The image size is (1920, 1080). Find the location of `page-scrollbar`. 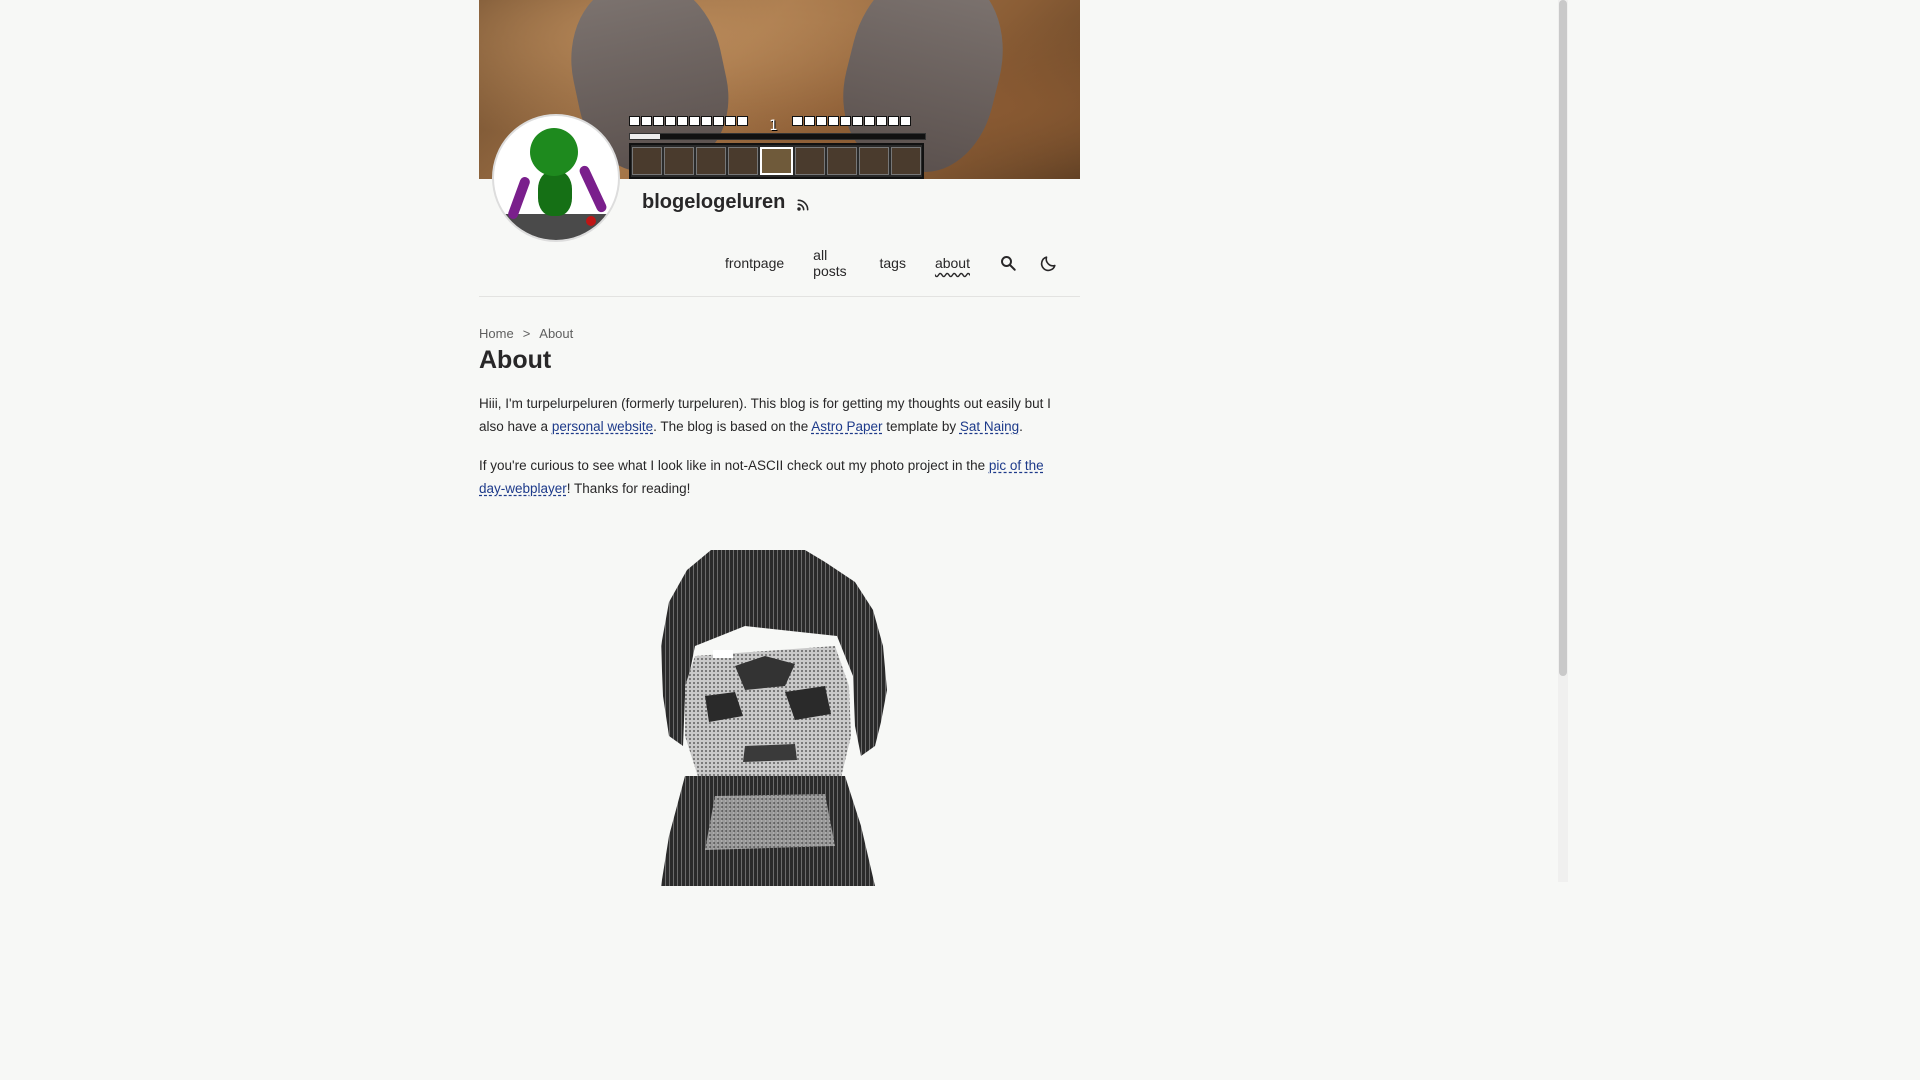

page-scrollbar is located at coordinates (1563, 441).